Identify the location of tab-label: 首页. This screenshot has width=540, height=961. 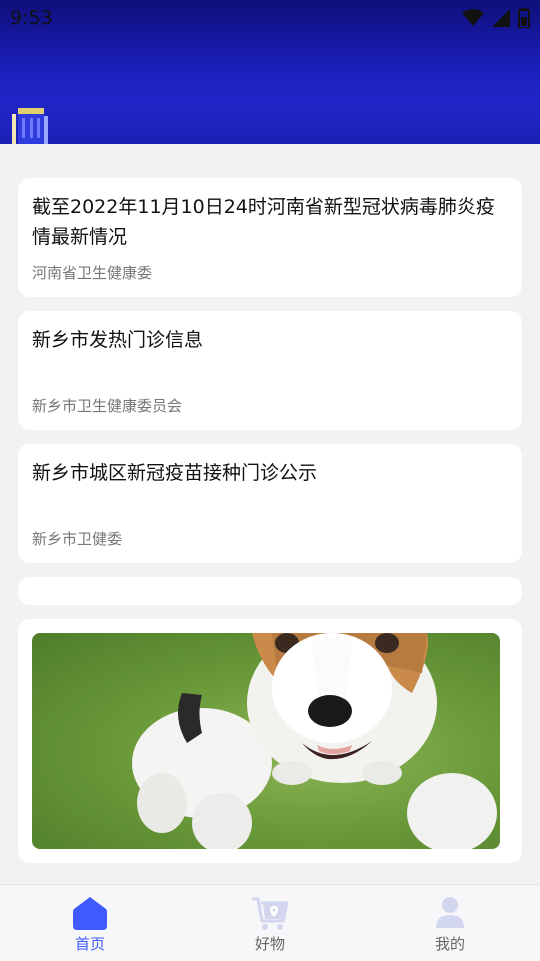
(89, 944).